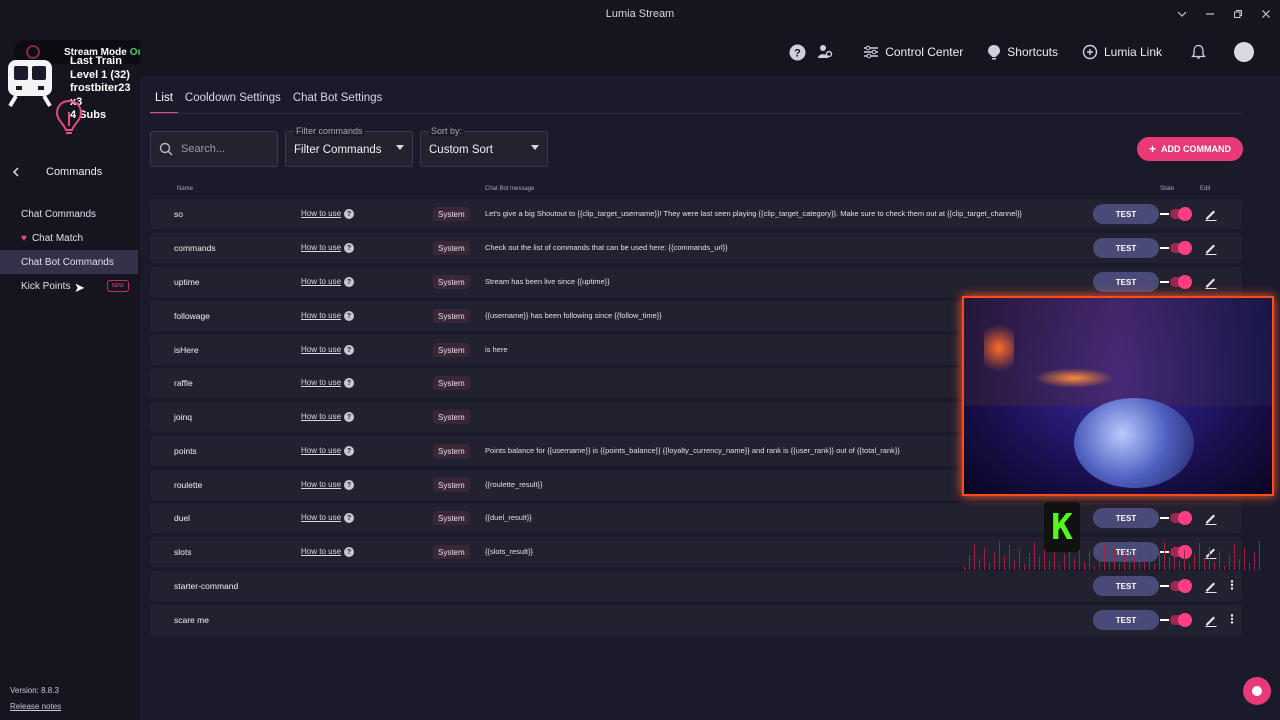 The height and width of the screenshot is (720, 1280). What do you see at coordinates (164, 101) in the screenshot?
I see `tab-list: List` at bounding box center [164, 101].